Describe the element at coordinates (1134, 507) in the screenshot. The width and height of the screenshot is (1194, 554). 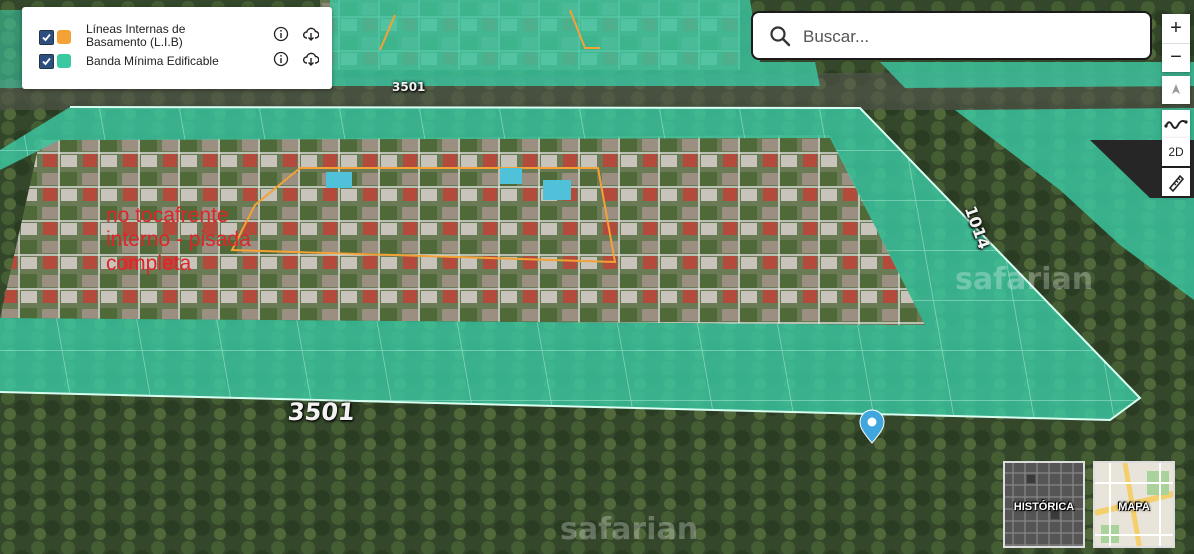
I see `basemap-mapa-label: MAPA` at that location.